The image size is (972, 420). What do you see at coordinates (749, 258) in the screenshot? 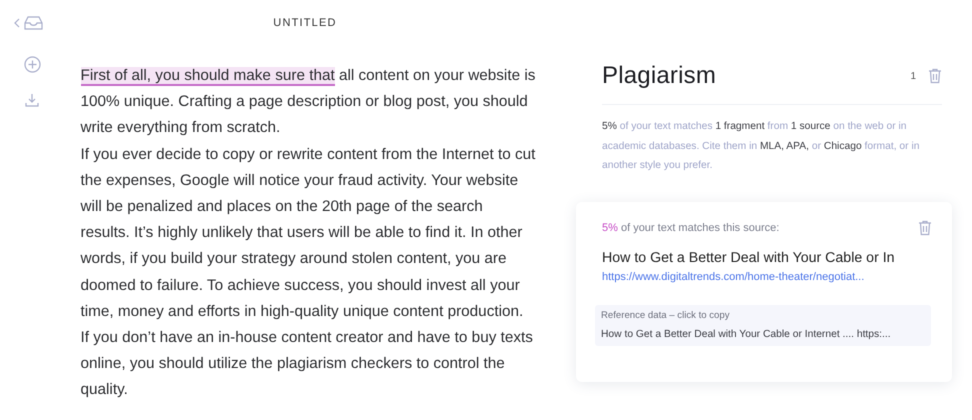
I see `source-title: How to Get a Better Deal with Your Cable or In` at bounding box center [749, 258].